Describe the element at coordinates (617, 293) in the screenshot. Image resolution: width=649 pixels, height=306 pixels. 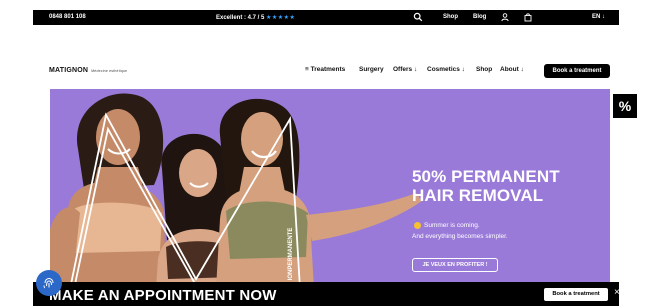
I see `close-icon: ×` at that location.